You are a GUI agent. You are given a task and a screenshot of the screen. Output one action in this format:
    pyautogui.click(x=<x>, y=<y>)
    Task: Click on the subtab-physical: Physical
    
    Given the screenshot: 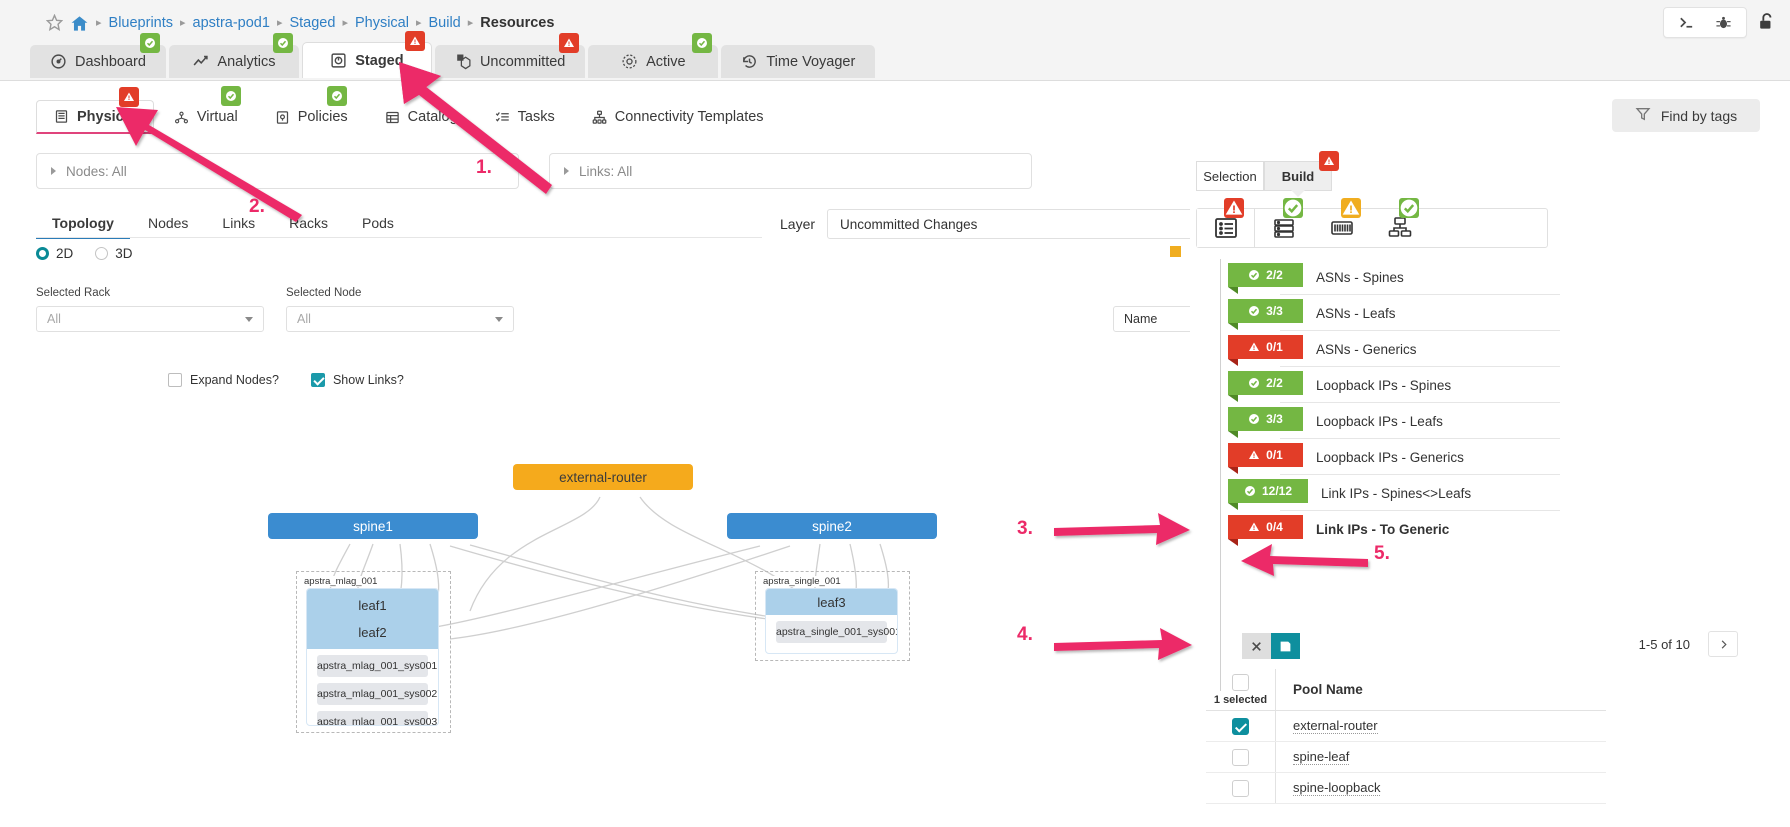 What is the action you would take?
    pyautogui.click(x=95, y=110)
    